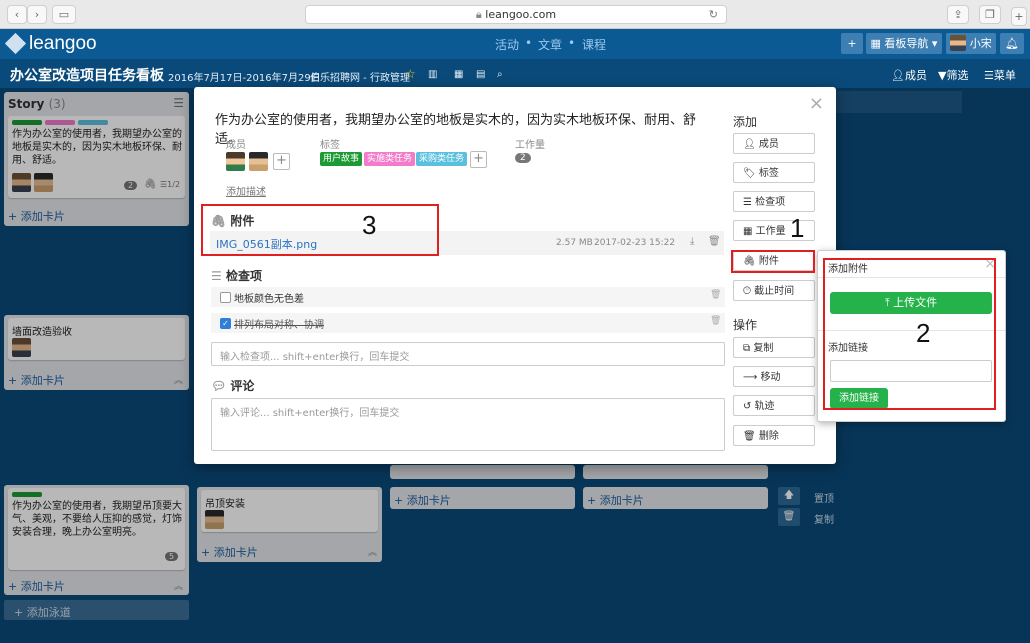 This screenshot has height=643, width=1030. Describe the element at coordinates (468, 354) in the screenshot. I see `checklist-input: 输入检查项... shift+enter换行，回车提交` at that location.